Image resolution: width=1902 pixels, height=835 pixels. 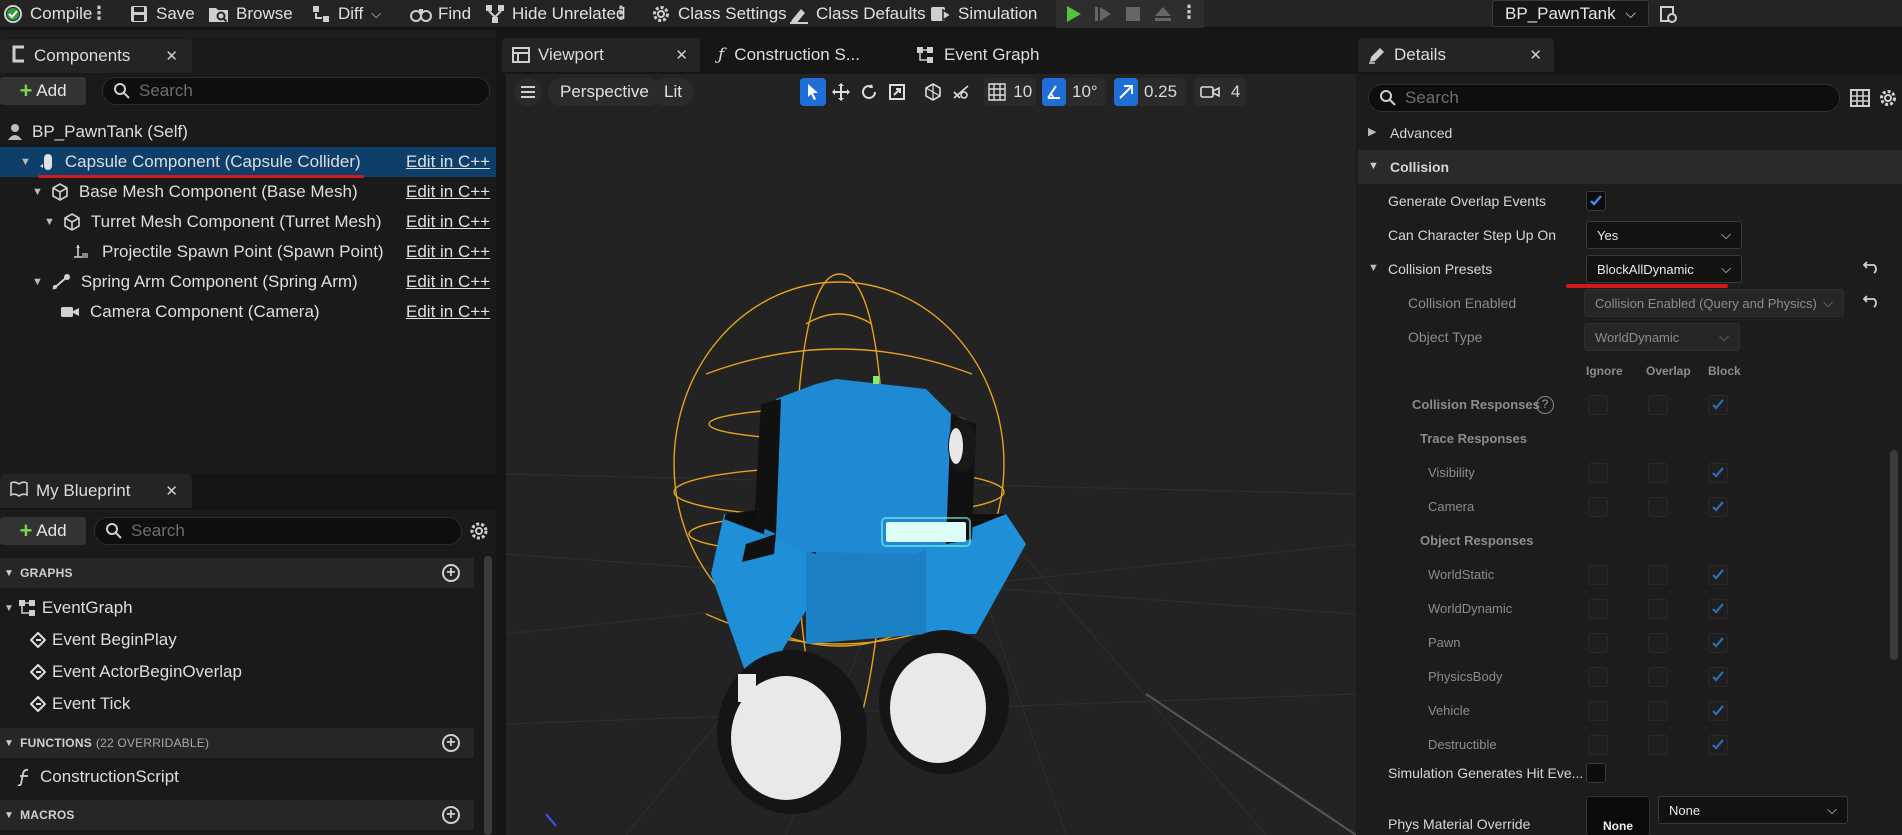 I want to click on add-graph-icon: +, so click(x=451, y=573).